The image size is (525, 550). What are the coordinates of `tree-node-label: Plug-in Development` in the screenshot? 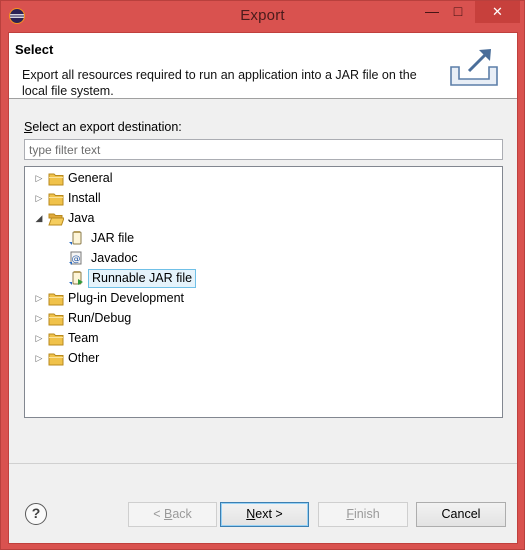 It's located at (126, 298).